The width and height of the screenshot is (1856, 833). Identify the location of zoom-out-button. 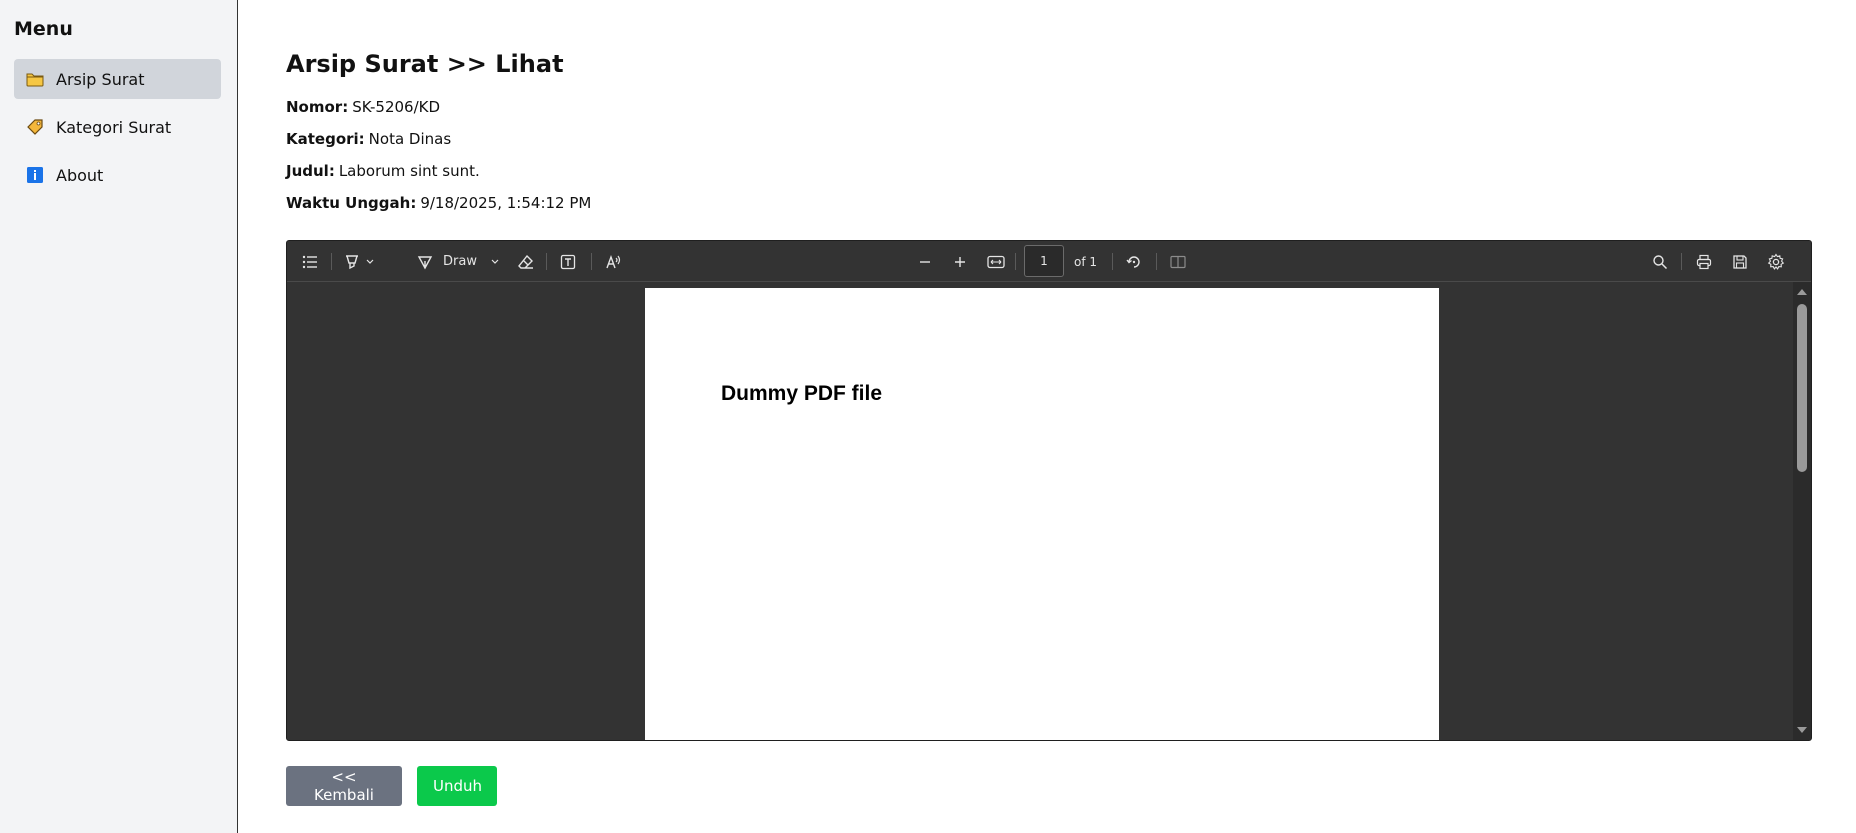
(925, 261).